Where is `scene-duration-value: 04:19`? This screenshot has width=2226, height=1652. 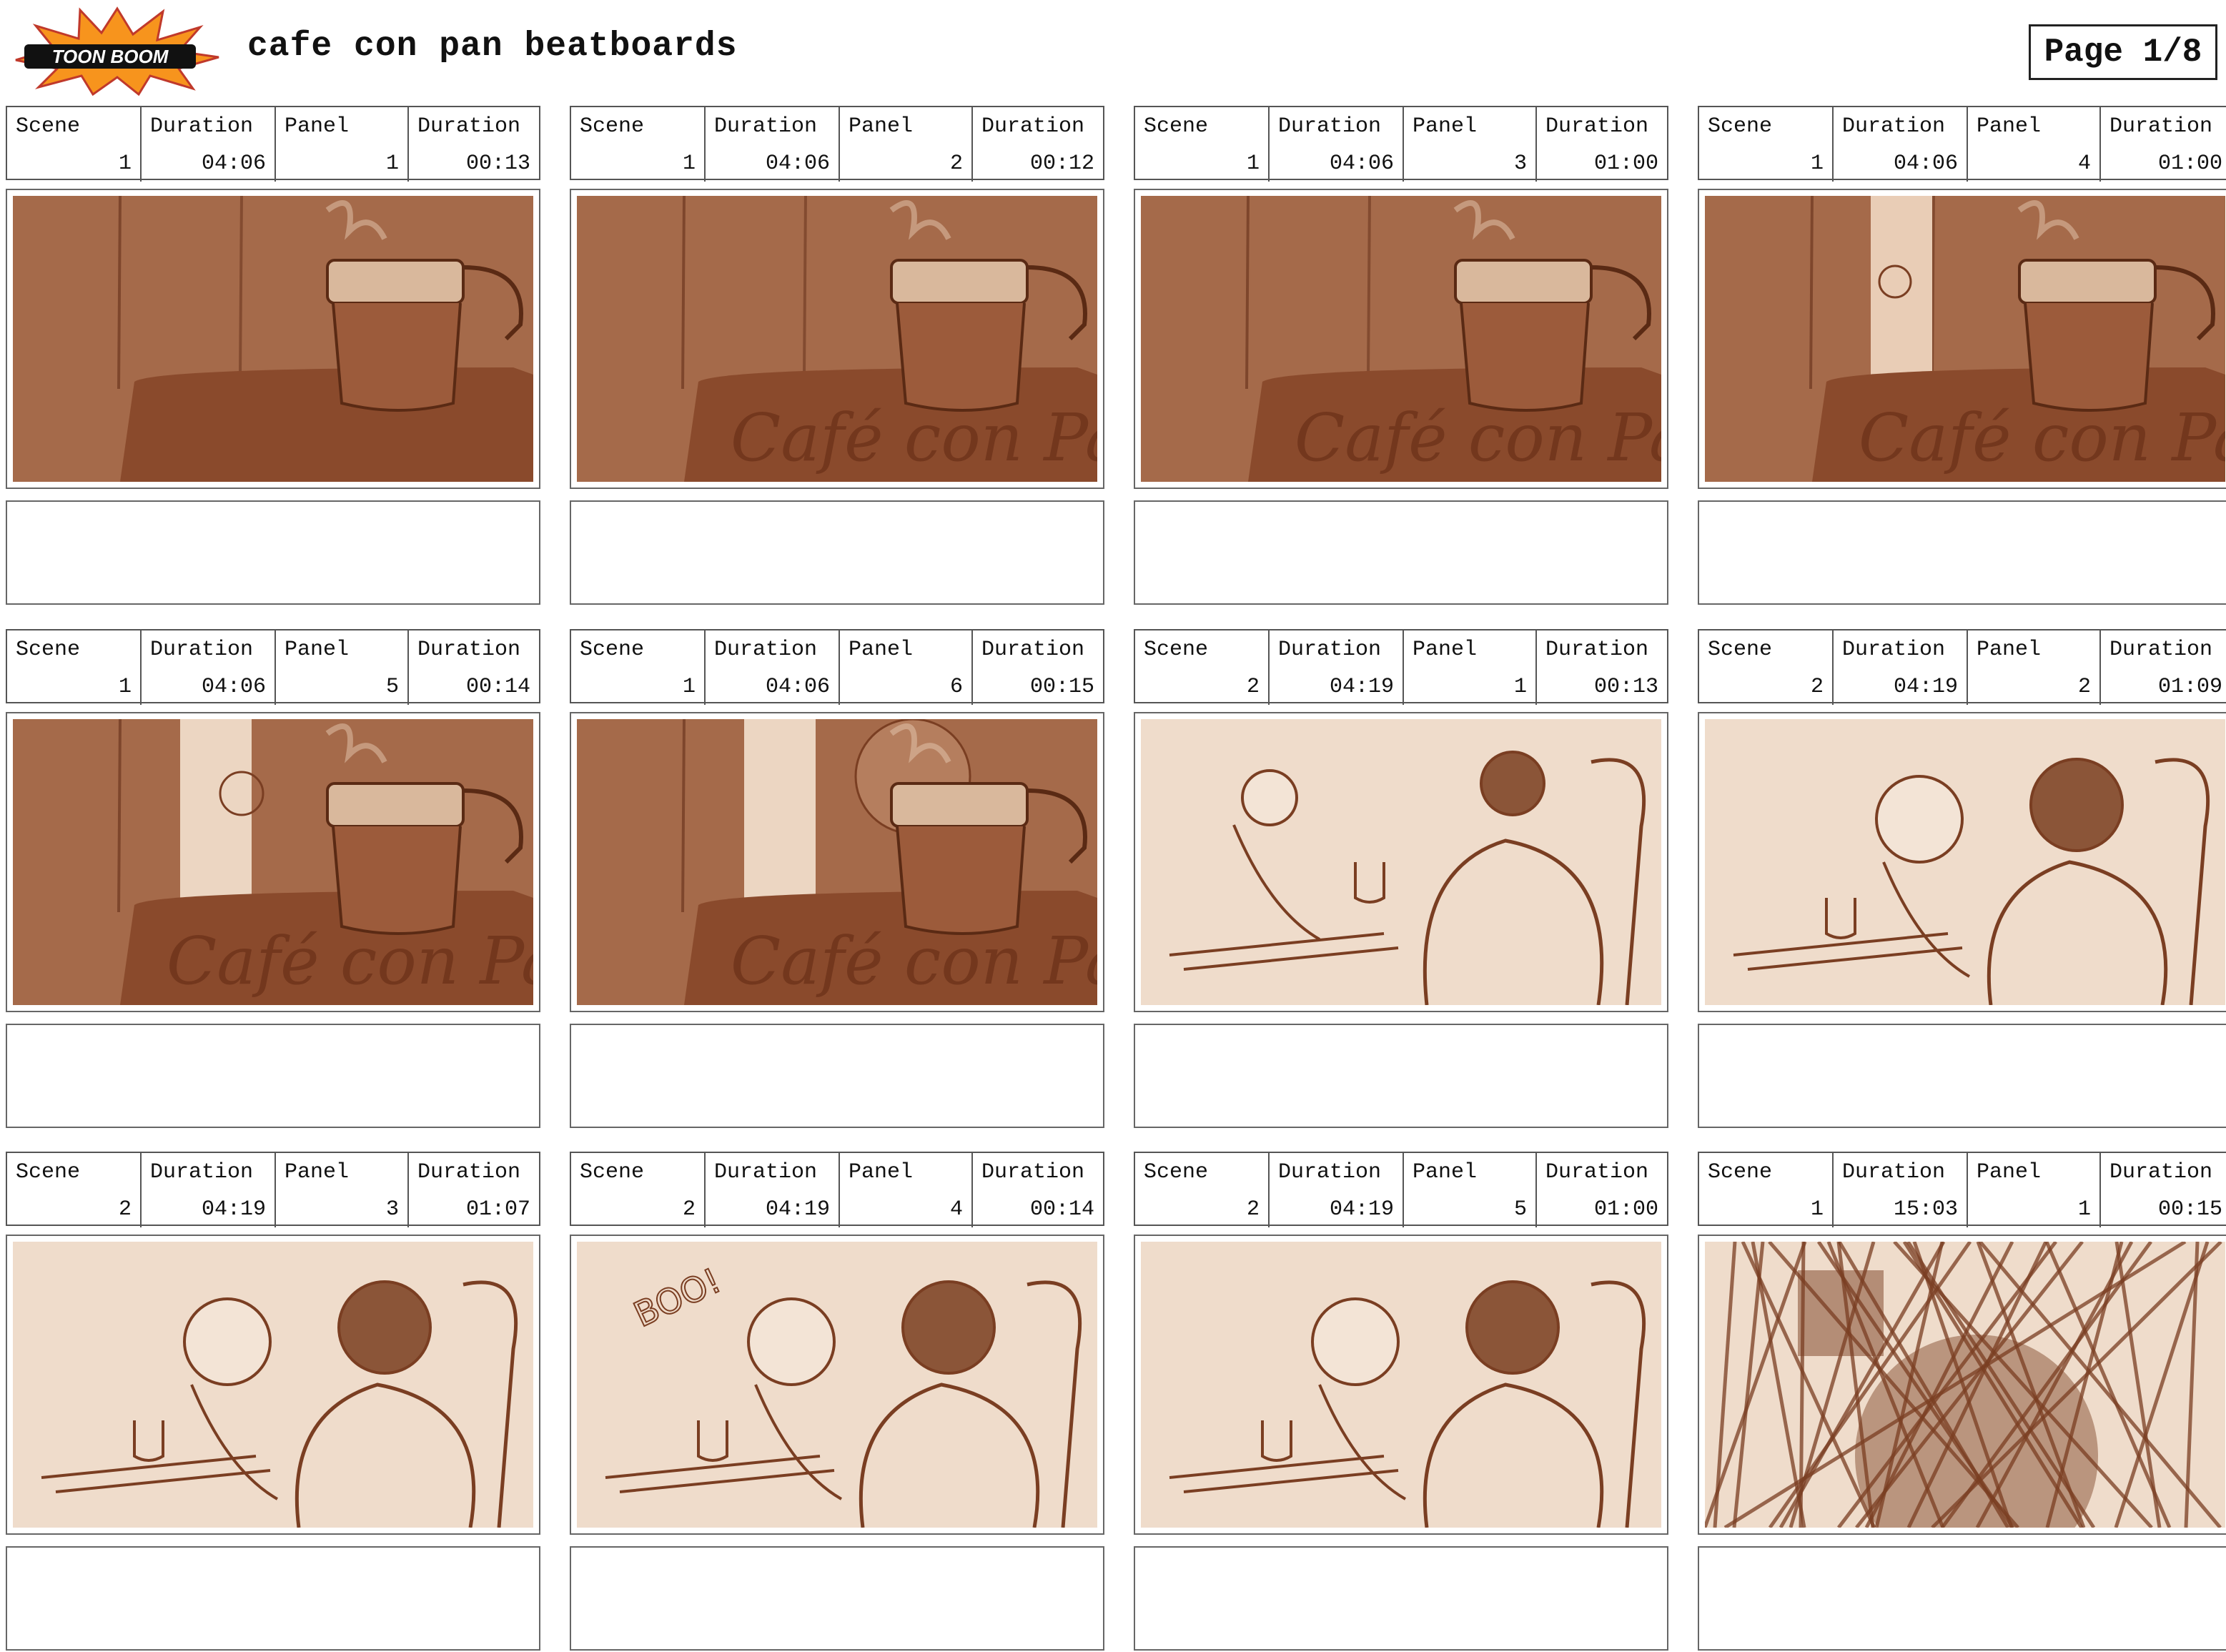 scene-duration-value: 04:19 is located at coordinates (234, 1209).